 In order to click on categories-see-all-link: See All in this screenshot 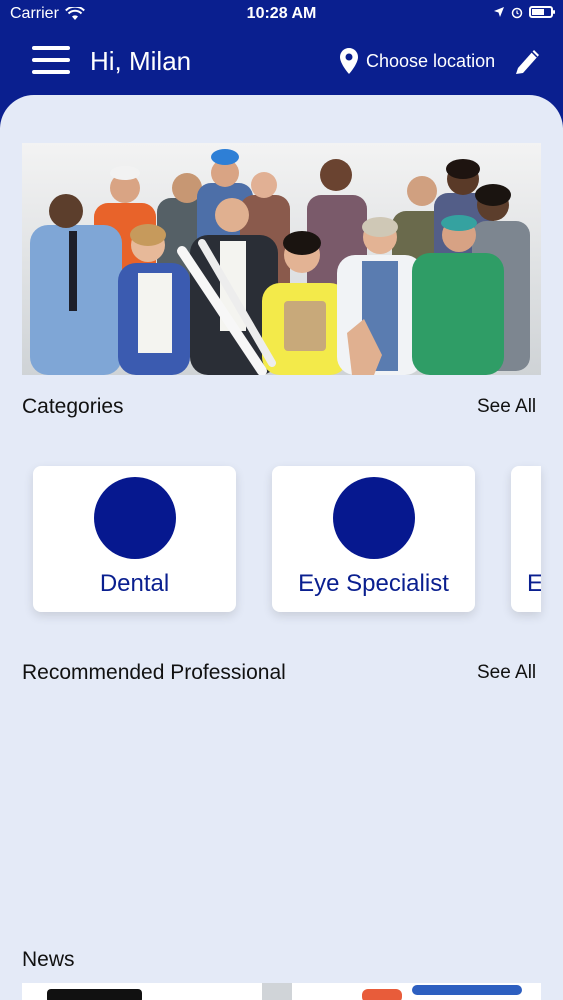, I will do `click(506, 407)`.